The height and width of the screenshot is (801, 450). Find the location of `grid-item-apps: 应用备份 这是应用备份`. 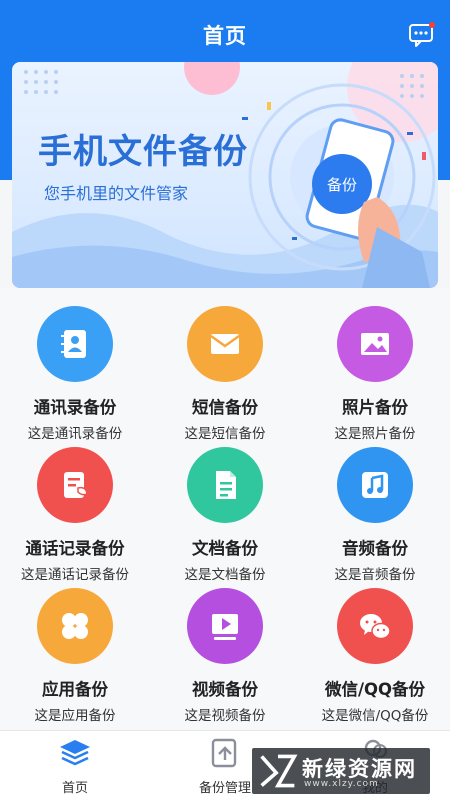

grid-item-apps: 应用备份 这是应用备份 is located at coordinates (75, 656).